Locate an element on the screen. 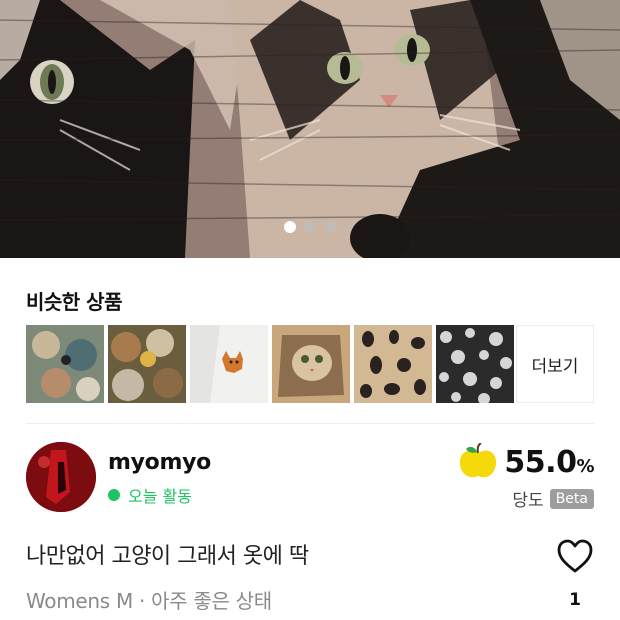  carousel-dots is located at coordinates (310, 227).